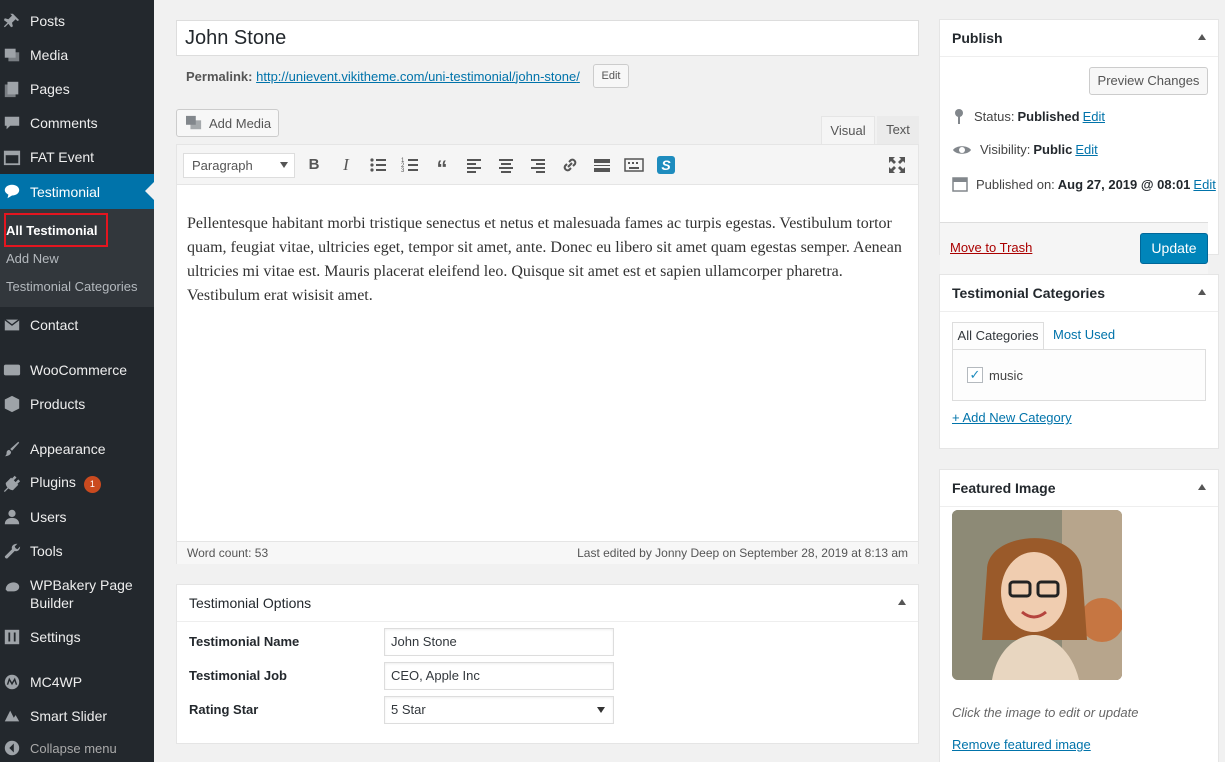 Image resolution: width=1225 pixels, height=762 pixels. Describe the element at coordinates (442, 168) in the screenshot. I see `blockquote-icon: “` at that location.